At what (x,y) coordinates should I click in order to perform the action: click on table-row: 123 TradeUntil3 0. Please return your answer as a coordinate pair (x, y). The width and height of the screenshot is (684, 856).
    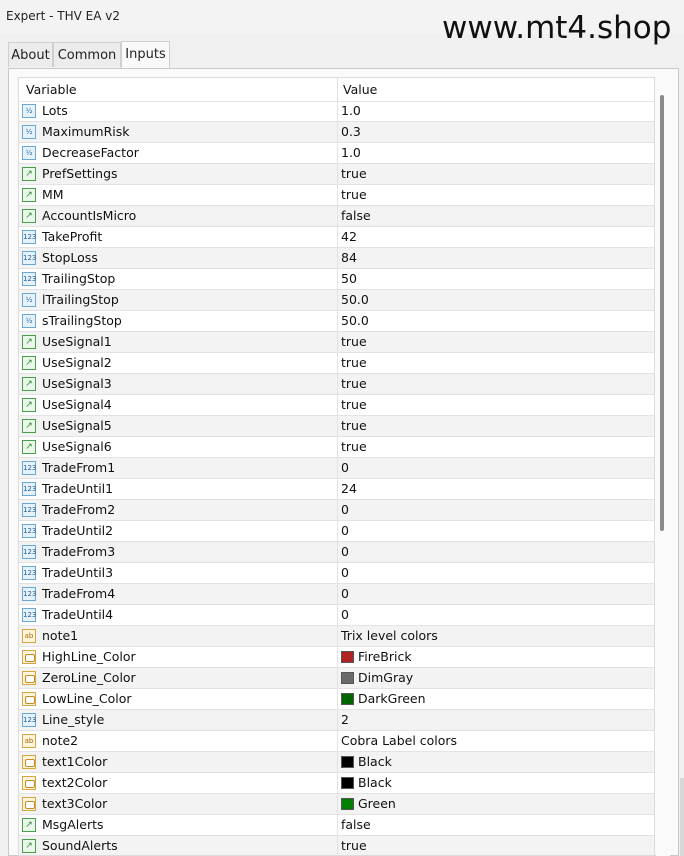
    Looking at the image, I should click on (336, 573).